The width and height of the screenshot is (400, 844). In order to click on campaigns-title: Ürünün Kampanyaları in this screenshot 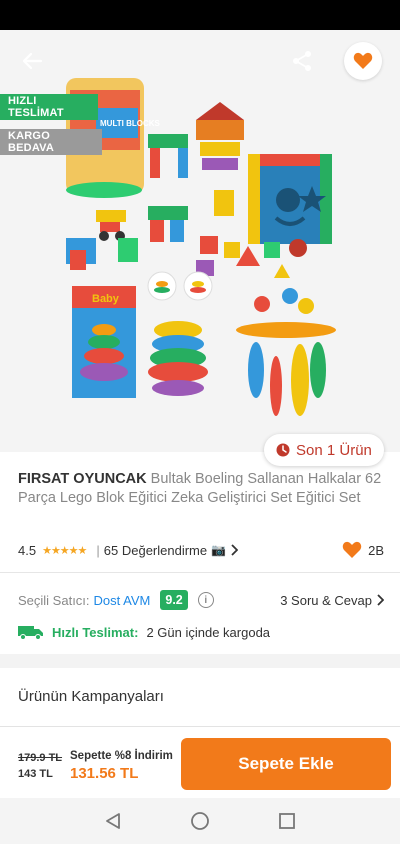, I will do `click(91, 696)`.